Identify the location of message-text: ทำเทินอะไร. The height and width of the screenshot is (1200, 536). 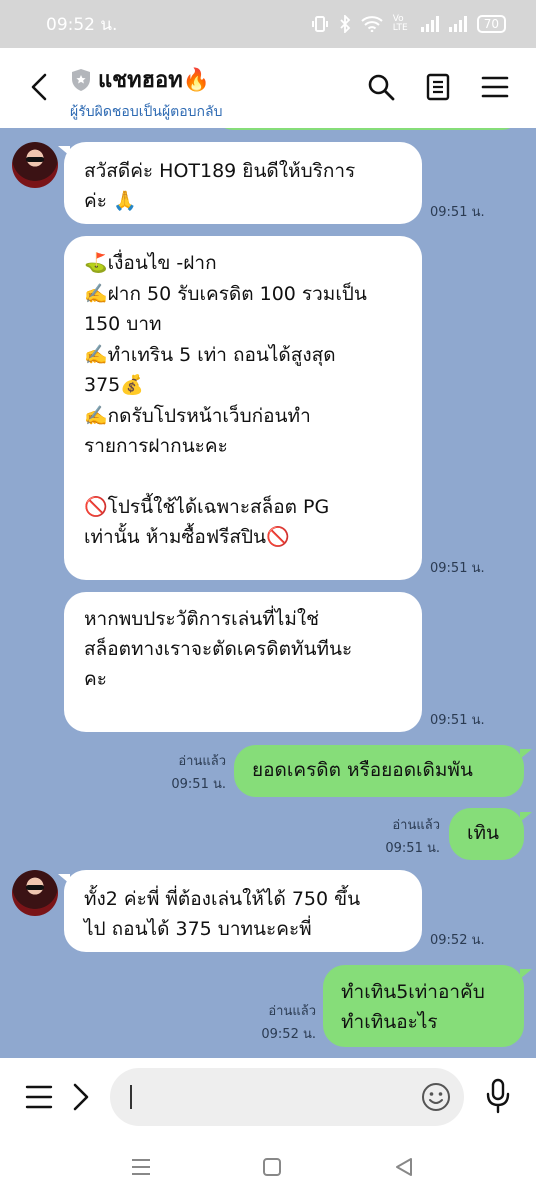
(389, 1022).